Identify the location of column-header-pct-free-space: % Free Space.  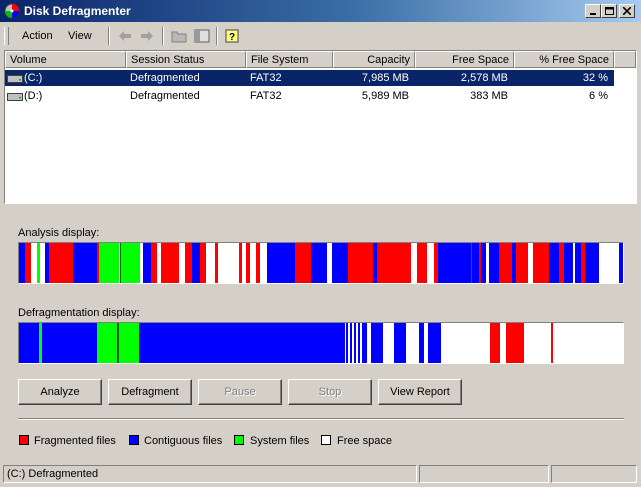
(564, 59).